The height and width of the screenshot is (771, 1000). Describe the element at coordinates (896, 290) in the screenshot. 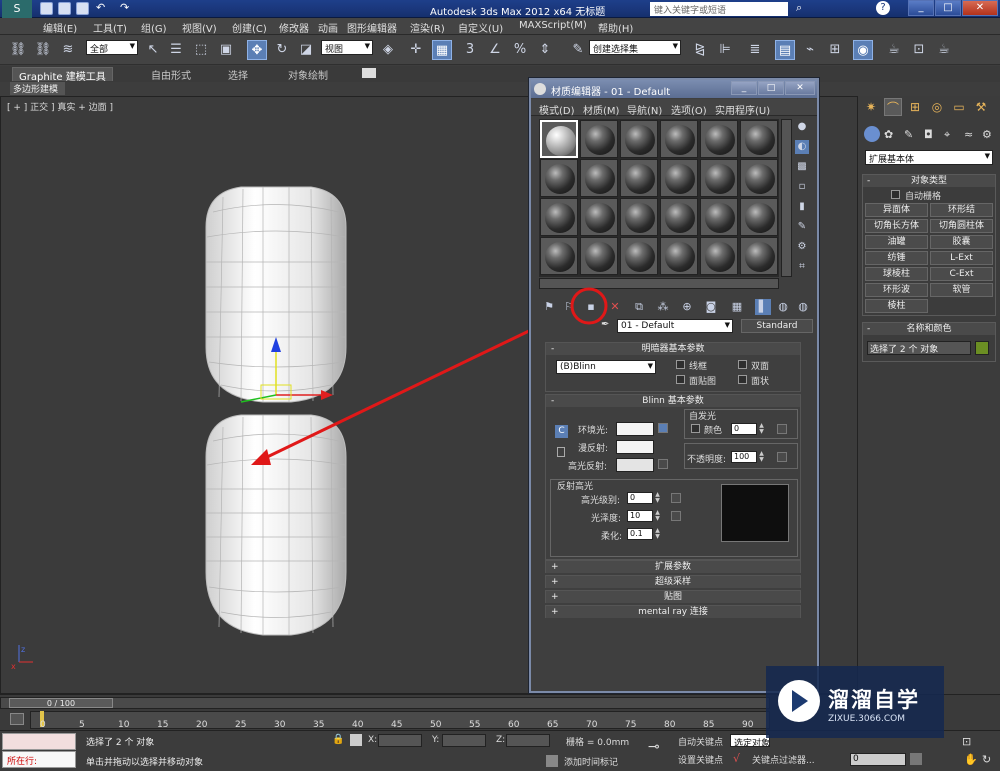

I see `ring-wave-button: 环形波` at that location.